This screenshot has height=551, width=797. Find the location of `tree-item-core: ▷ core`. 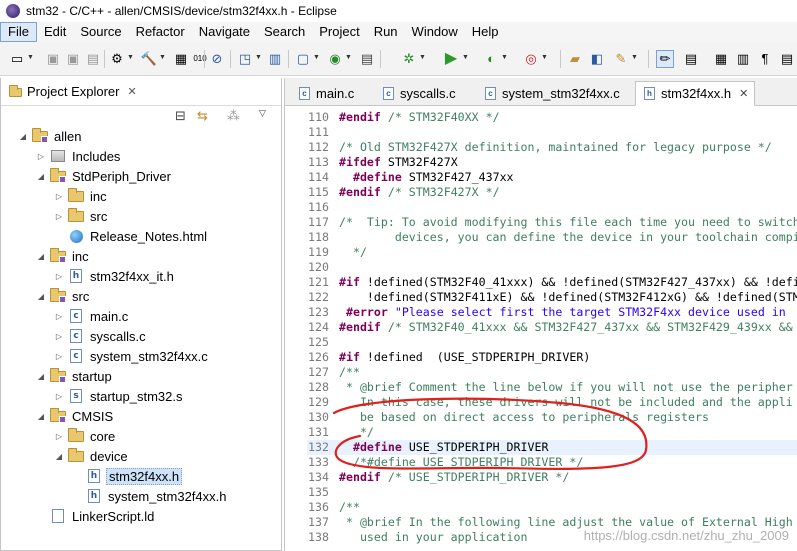

tree-item-core: ▷ core is located at coordinates (85, 436).